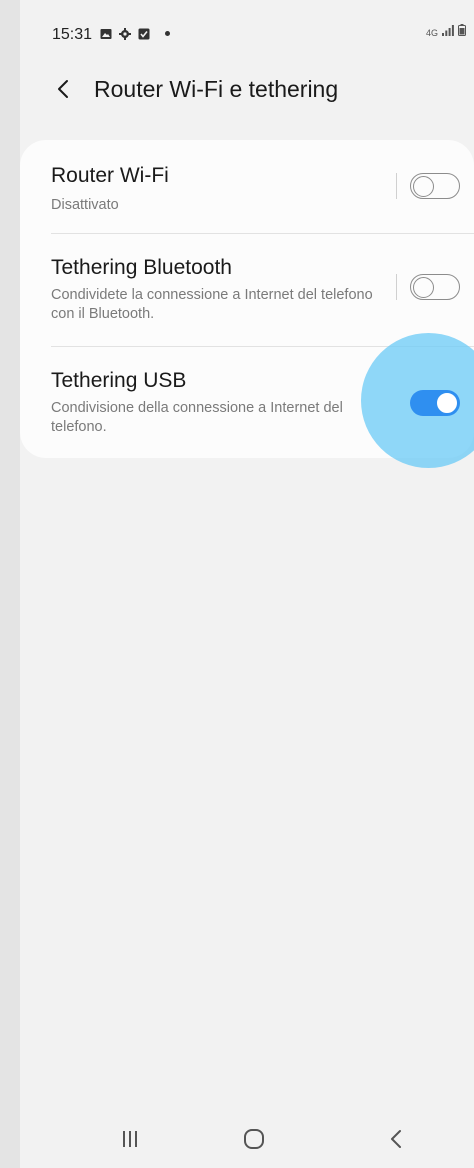 The image size is (474, 1168). What do you see at coordinates (167, 33) in the screenshot?
I see `dot-icon` at bounding box center [167, 33].